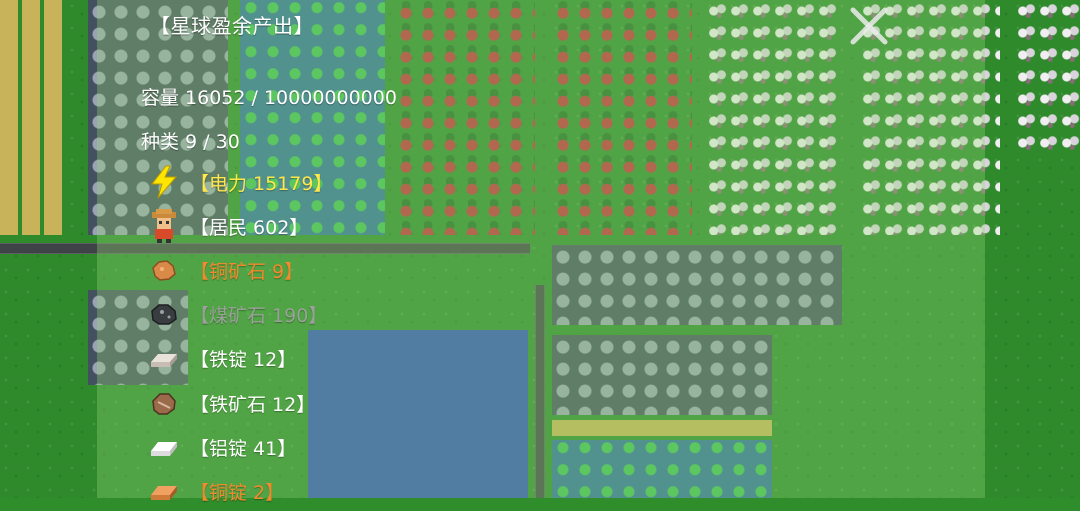 This screenshot has width=1080, height=511. I want to click on iron-ingot-icon, so click(164, 358).